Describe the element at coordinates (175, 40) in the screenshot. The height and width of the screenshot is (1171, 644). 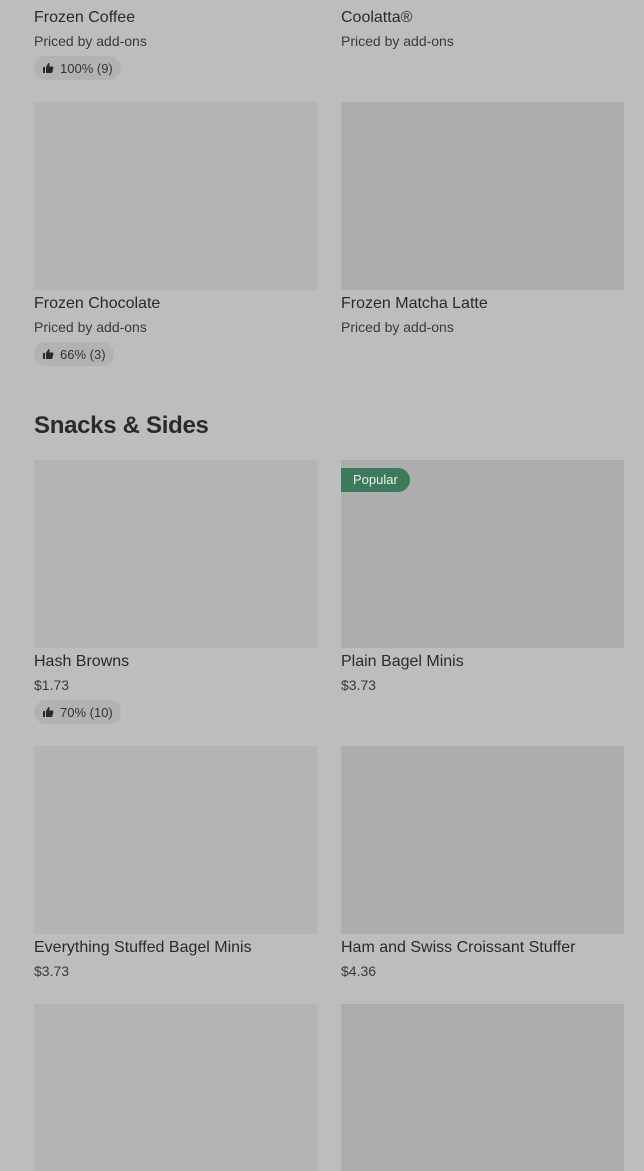
I see `menu-item-card: Frozen Coffee Priced by add-ons 100% (9)` at that location.